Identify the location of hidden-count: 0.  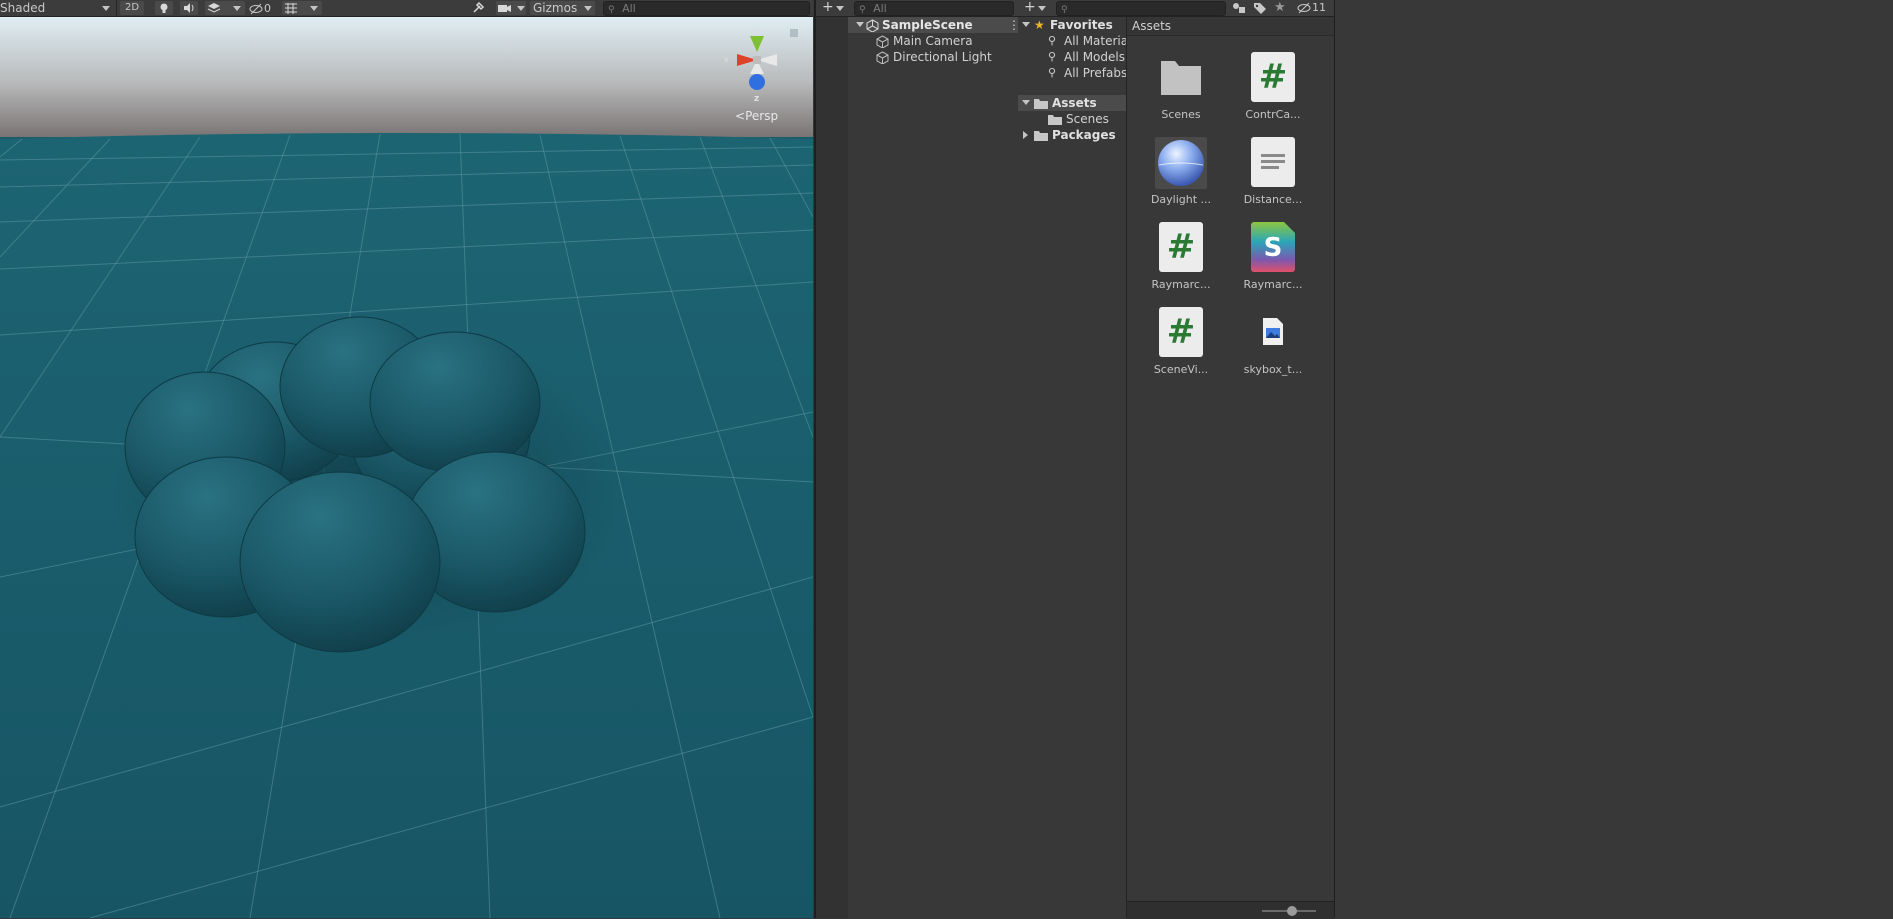
(267, 8).